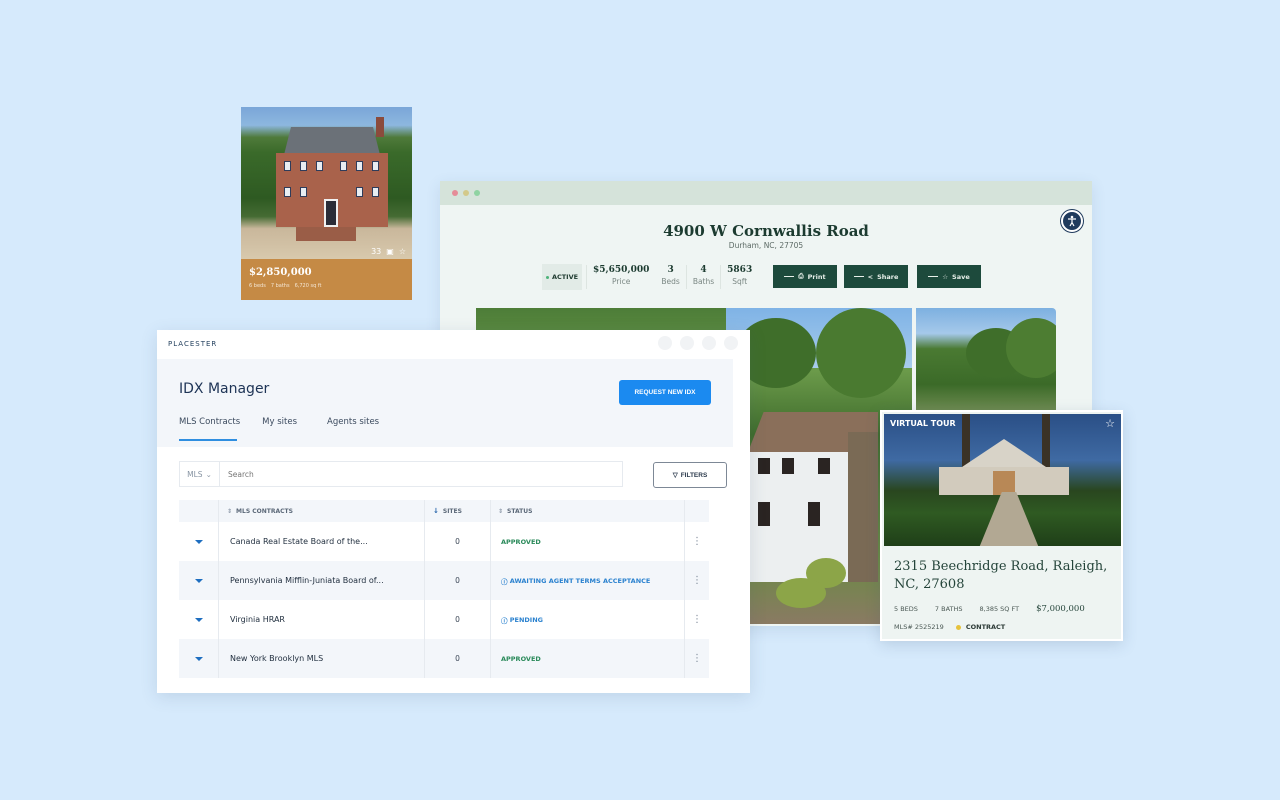  I want to click on property-title: 4900 W Cornwallis Road, so click(766, 231).